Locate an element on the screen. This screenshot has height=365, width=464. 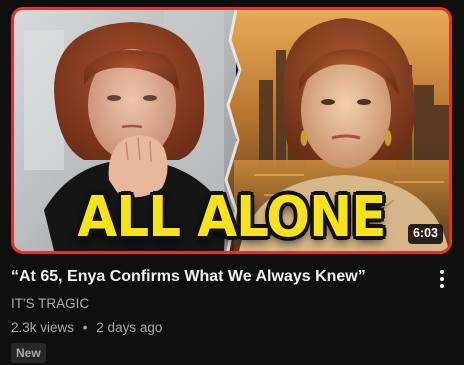
channel-name: IT'S TRAGIC is located at coordinates (50, 304).